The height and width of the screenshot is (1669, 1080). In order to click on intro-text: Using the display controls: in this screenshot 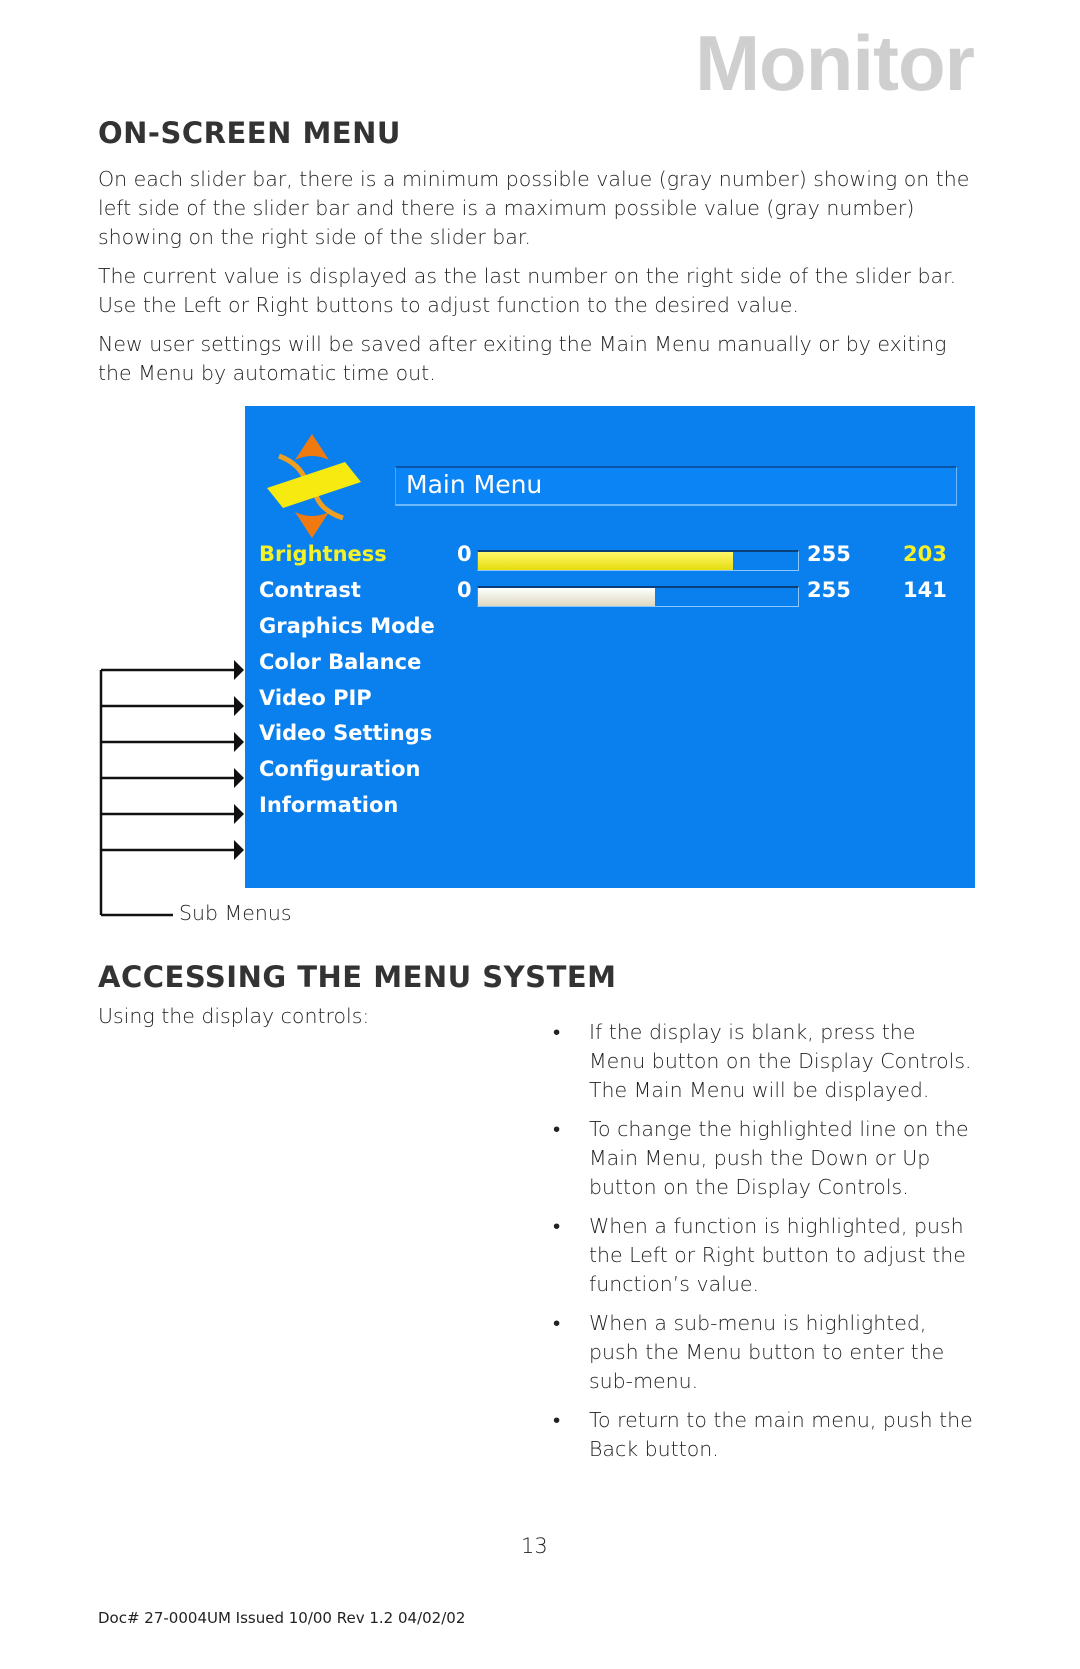, I will do `click(234, 1016)`.